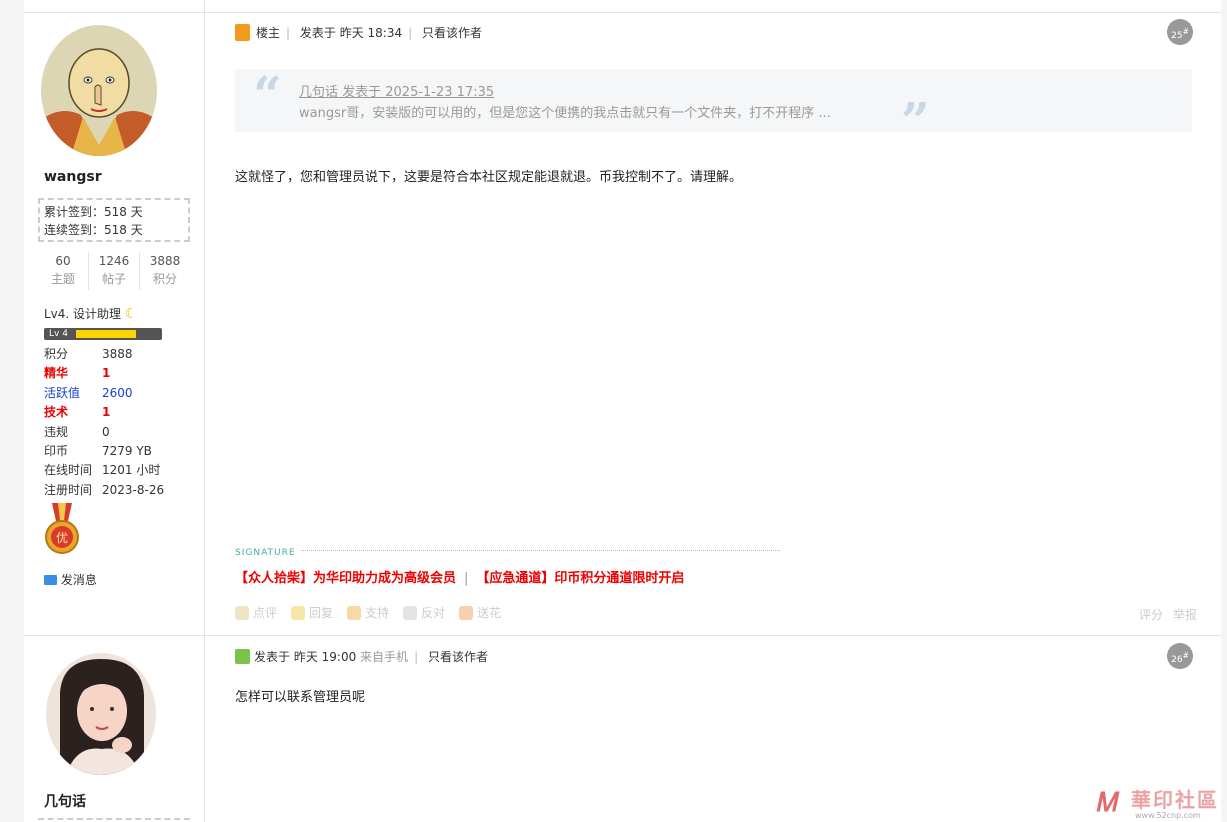 The height and width of the screenshot is (822, 1227). What do you see at coordinates (114, 220) in the screenshot?
I see `sign-in-stats: 累计签到：518 天 连续签到：518 天` at bounding box center [114, 220].